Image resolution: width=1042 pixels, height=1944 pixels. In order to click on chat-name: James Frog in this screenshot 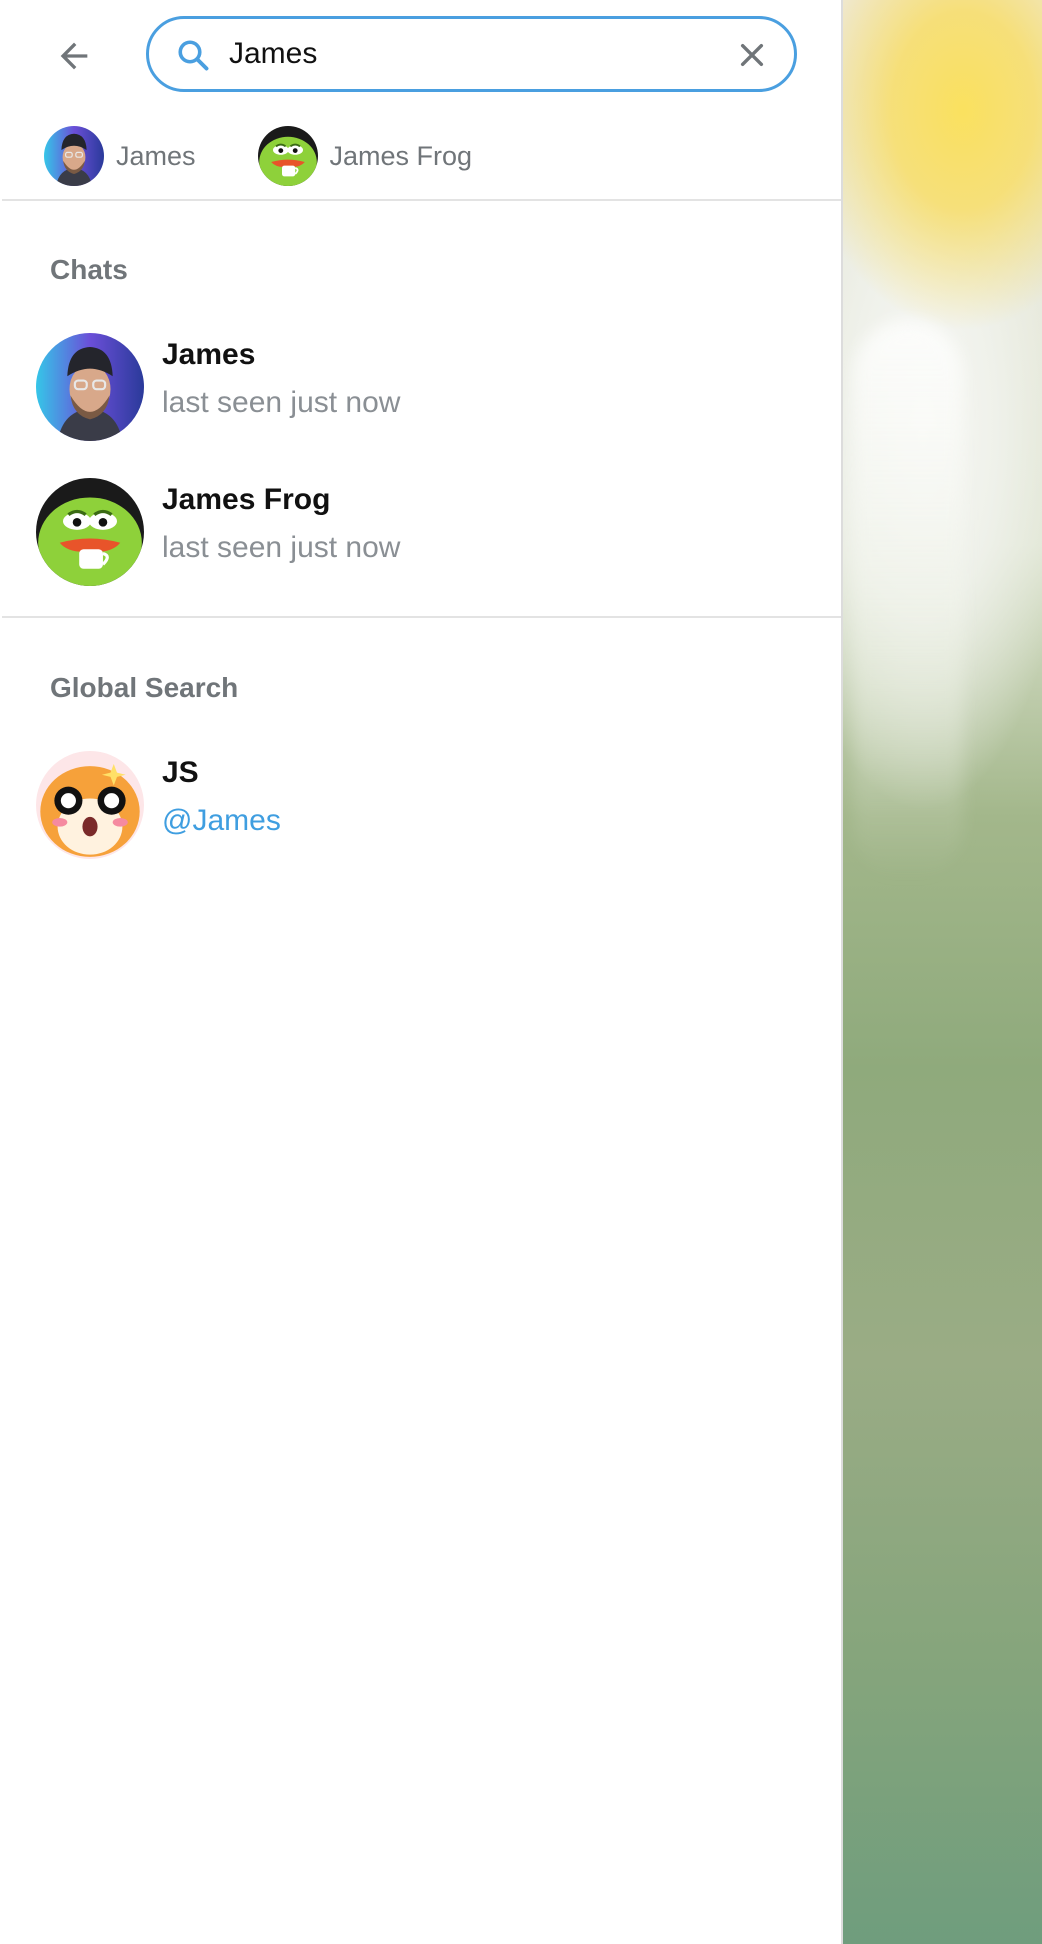, I will do `click(246, 499)`.